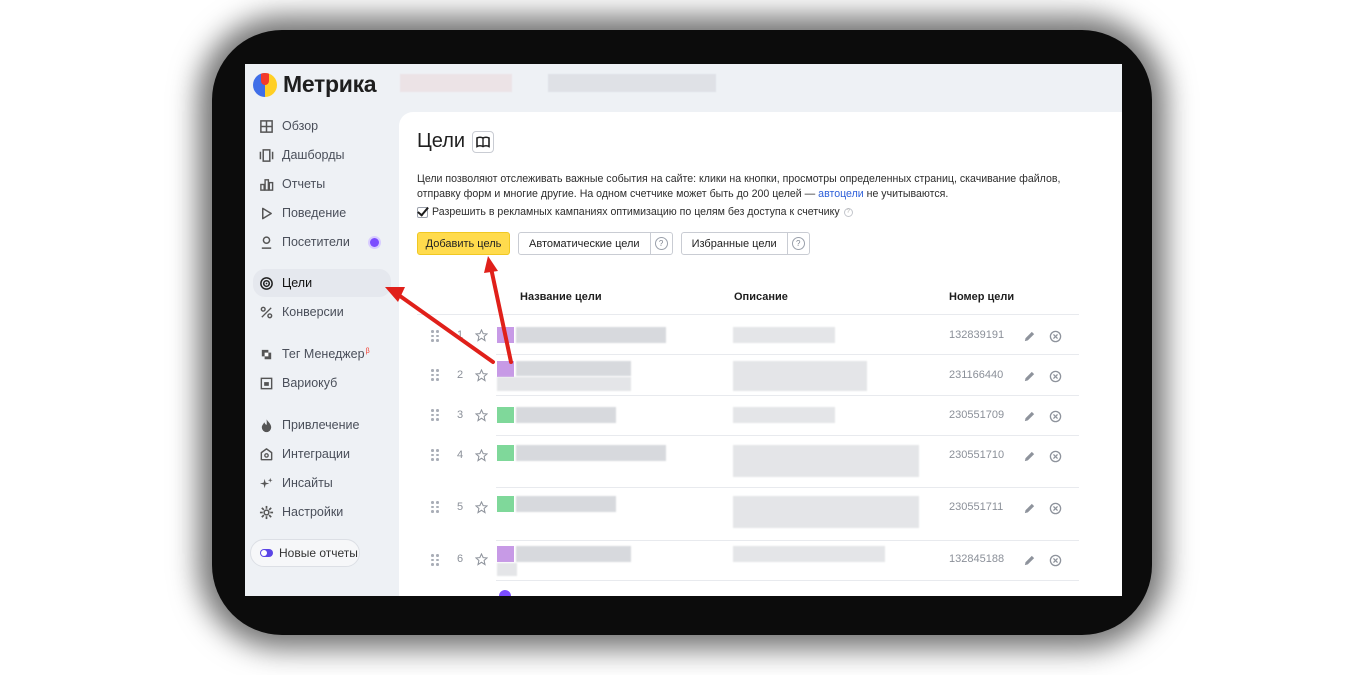 Image resolution: width=1365 pixels, height=675 pixels. Describe the element at coordinates (266, 213) in the screenshot. I see `play-icon` at that location.